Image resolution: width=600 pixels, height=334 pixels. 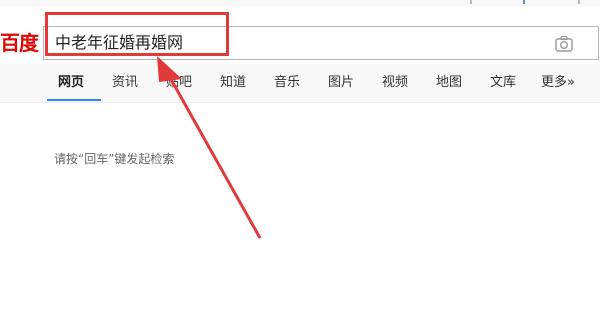 What do you see at coordinates (233, 83) in the screenshot?
I see `tab-zhidao: 知道` at bounding box center [233, 83].